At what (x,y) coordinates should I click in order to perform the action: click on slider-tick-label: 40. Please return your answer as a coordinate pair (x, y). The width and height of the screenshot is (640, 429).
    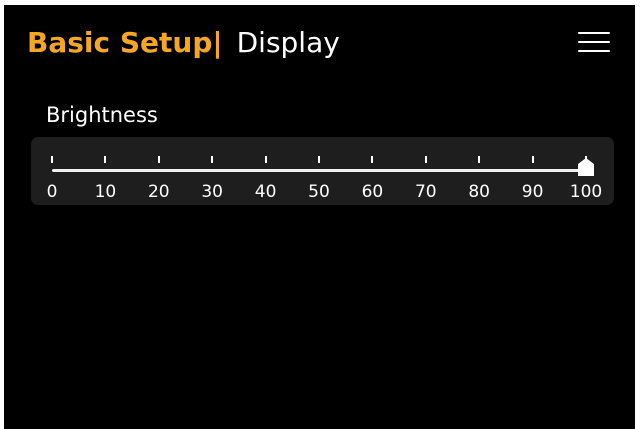
    Looking at the image, I should click on (265, 192).